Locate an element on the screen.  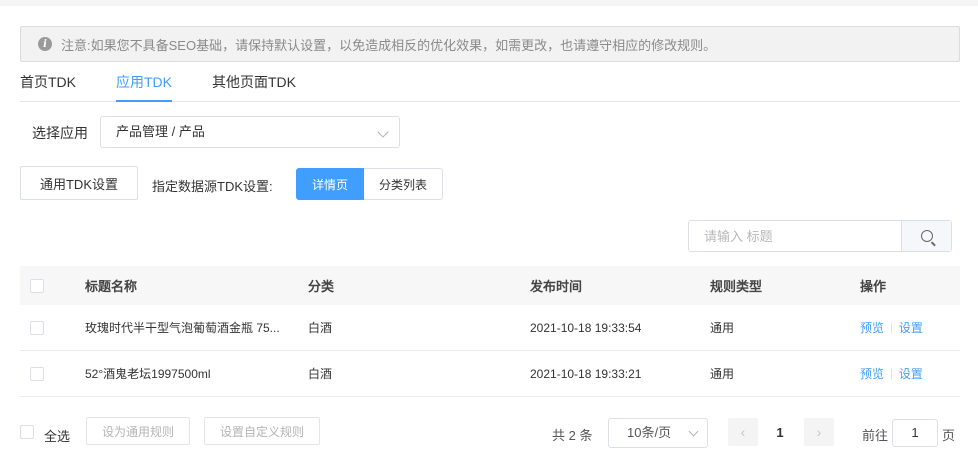
page-unit-label: 页 is located at coordinates (949, 435).